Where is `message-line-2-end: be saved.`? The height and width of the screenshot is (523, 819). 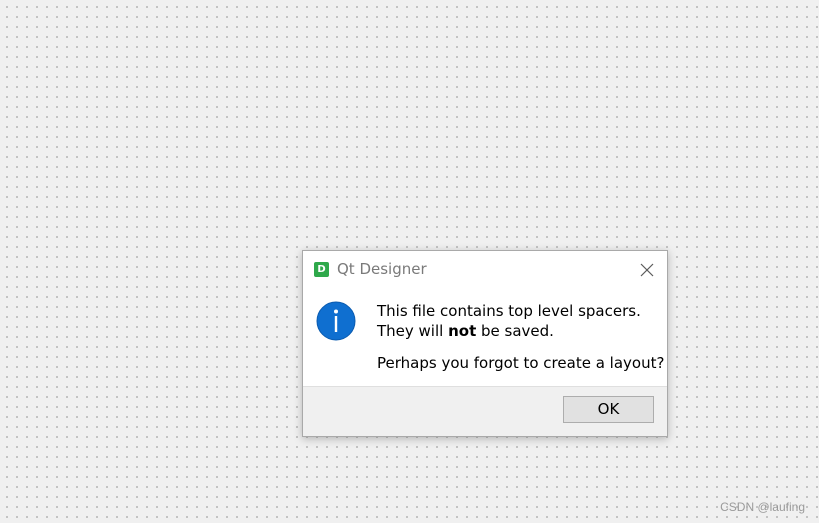
message-line-2-end: be saved. is located at coordinates (515, 331).